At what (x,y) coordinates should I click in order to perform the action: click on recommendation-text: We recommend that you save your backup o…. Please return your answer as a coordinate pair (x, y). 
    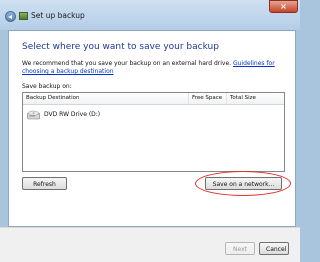
    Looking at the image, I should click on (156, 68).